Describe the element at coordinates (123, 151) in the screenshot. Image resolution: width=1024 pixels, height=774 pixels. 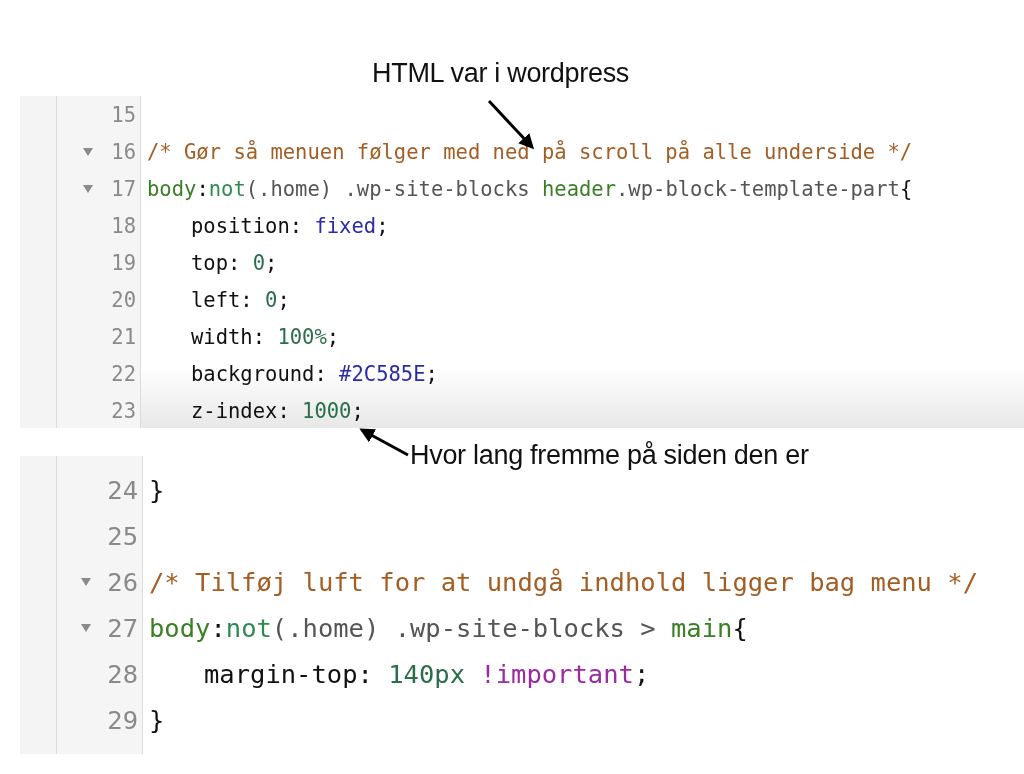
I see `line-number: 16` at that location.